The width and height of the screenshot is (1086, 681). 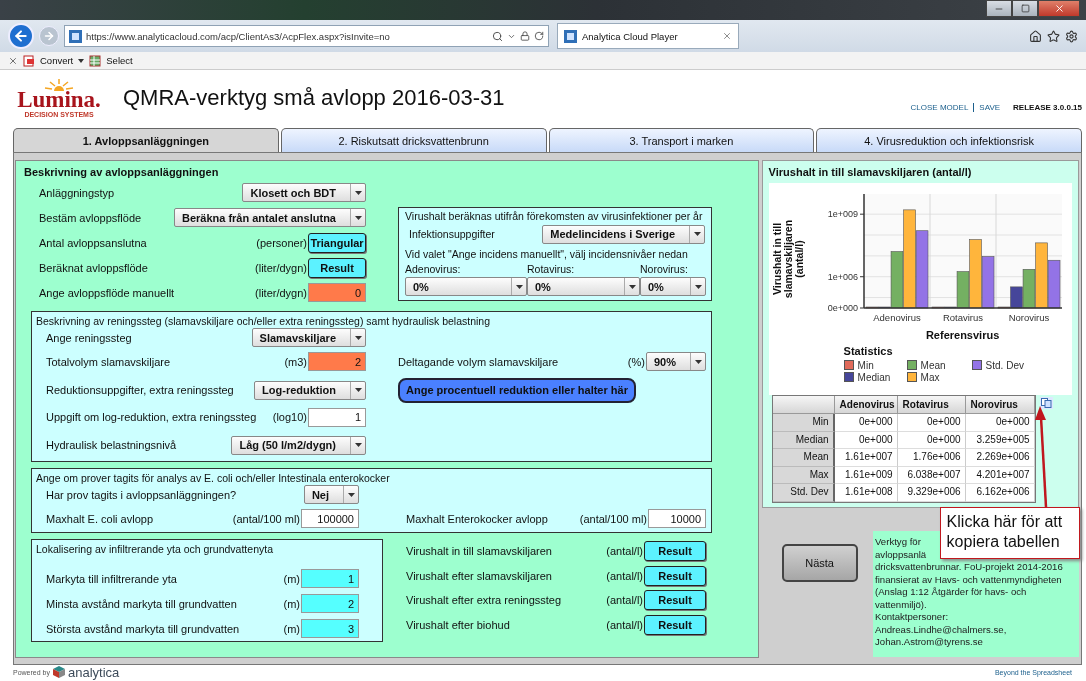 I want to click on dropdown: Log-reduktion, so click(x=310, y=390).